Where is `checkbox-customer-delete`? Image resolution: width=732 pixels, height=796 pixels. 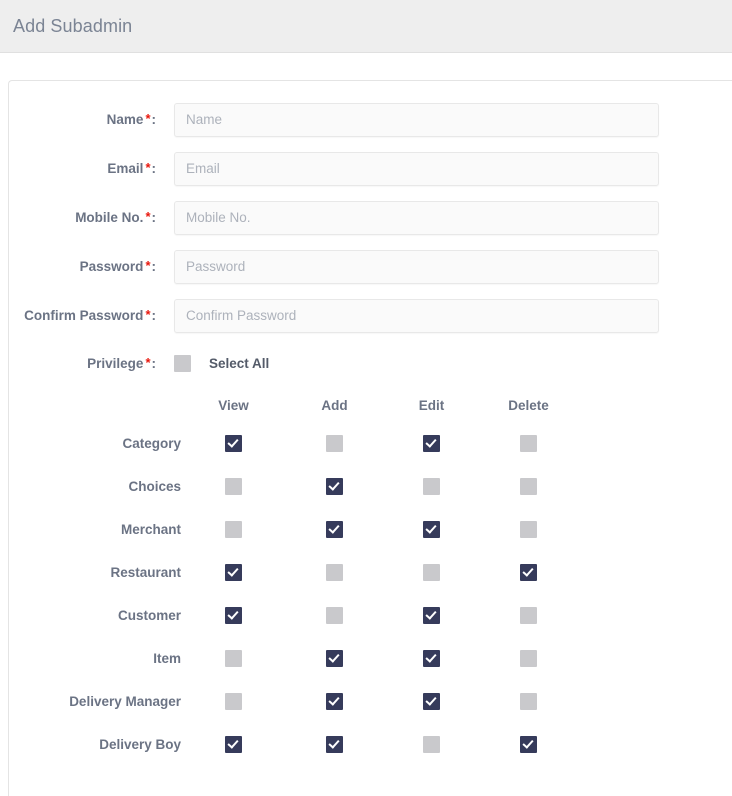
checkbox-customer-delete is located at coordinates (528, 615).